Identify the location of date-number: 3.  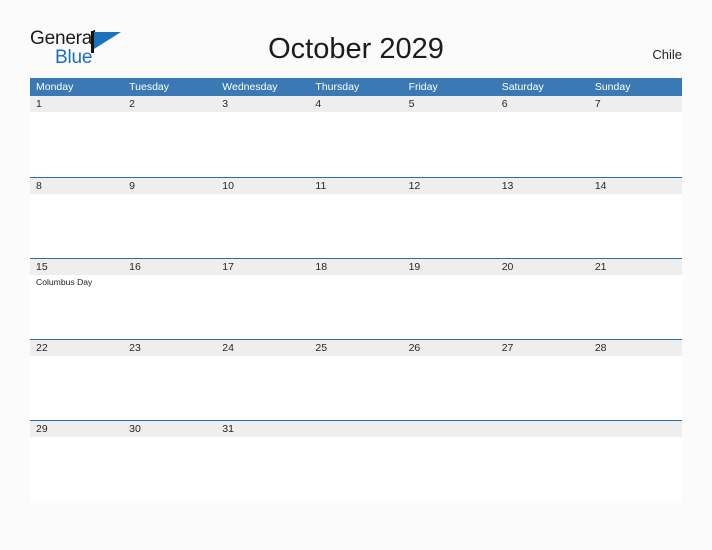
(262, 104).